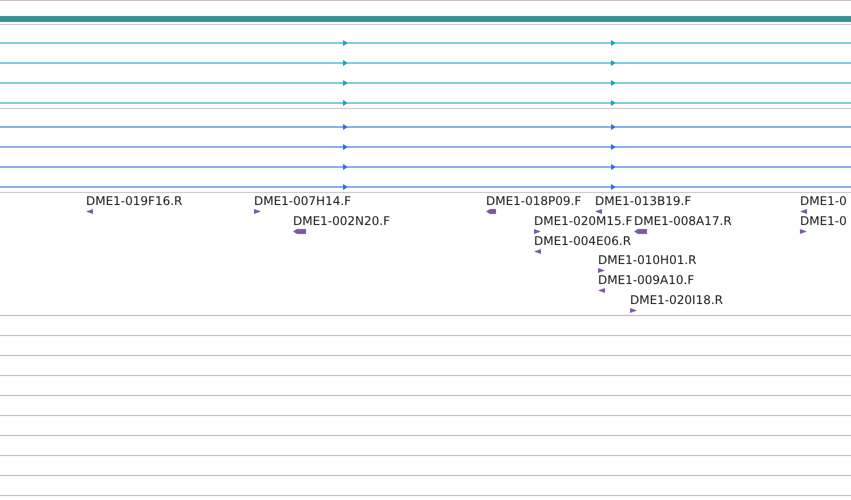 This screenshot has width=851, height=500. What do you see at coordinates (583, 221) in the screenshot?
I see `feature-label: DME1-020M15.F` at bounding box center [583, 221].